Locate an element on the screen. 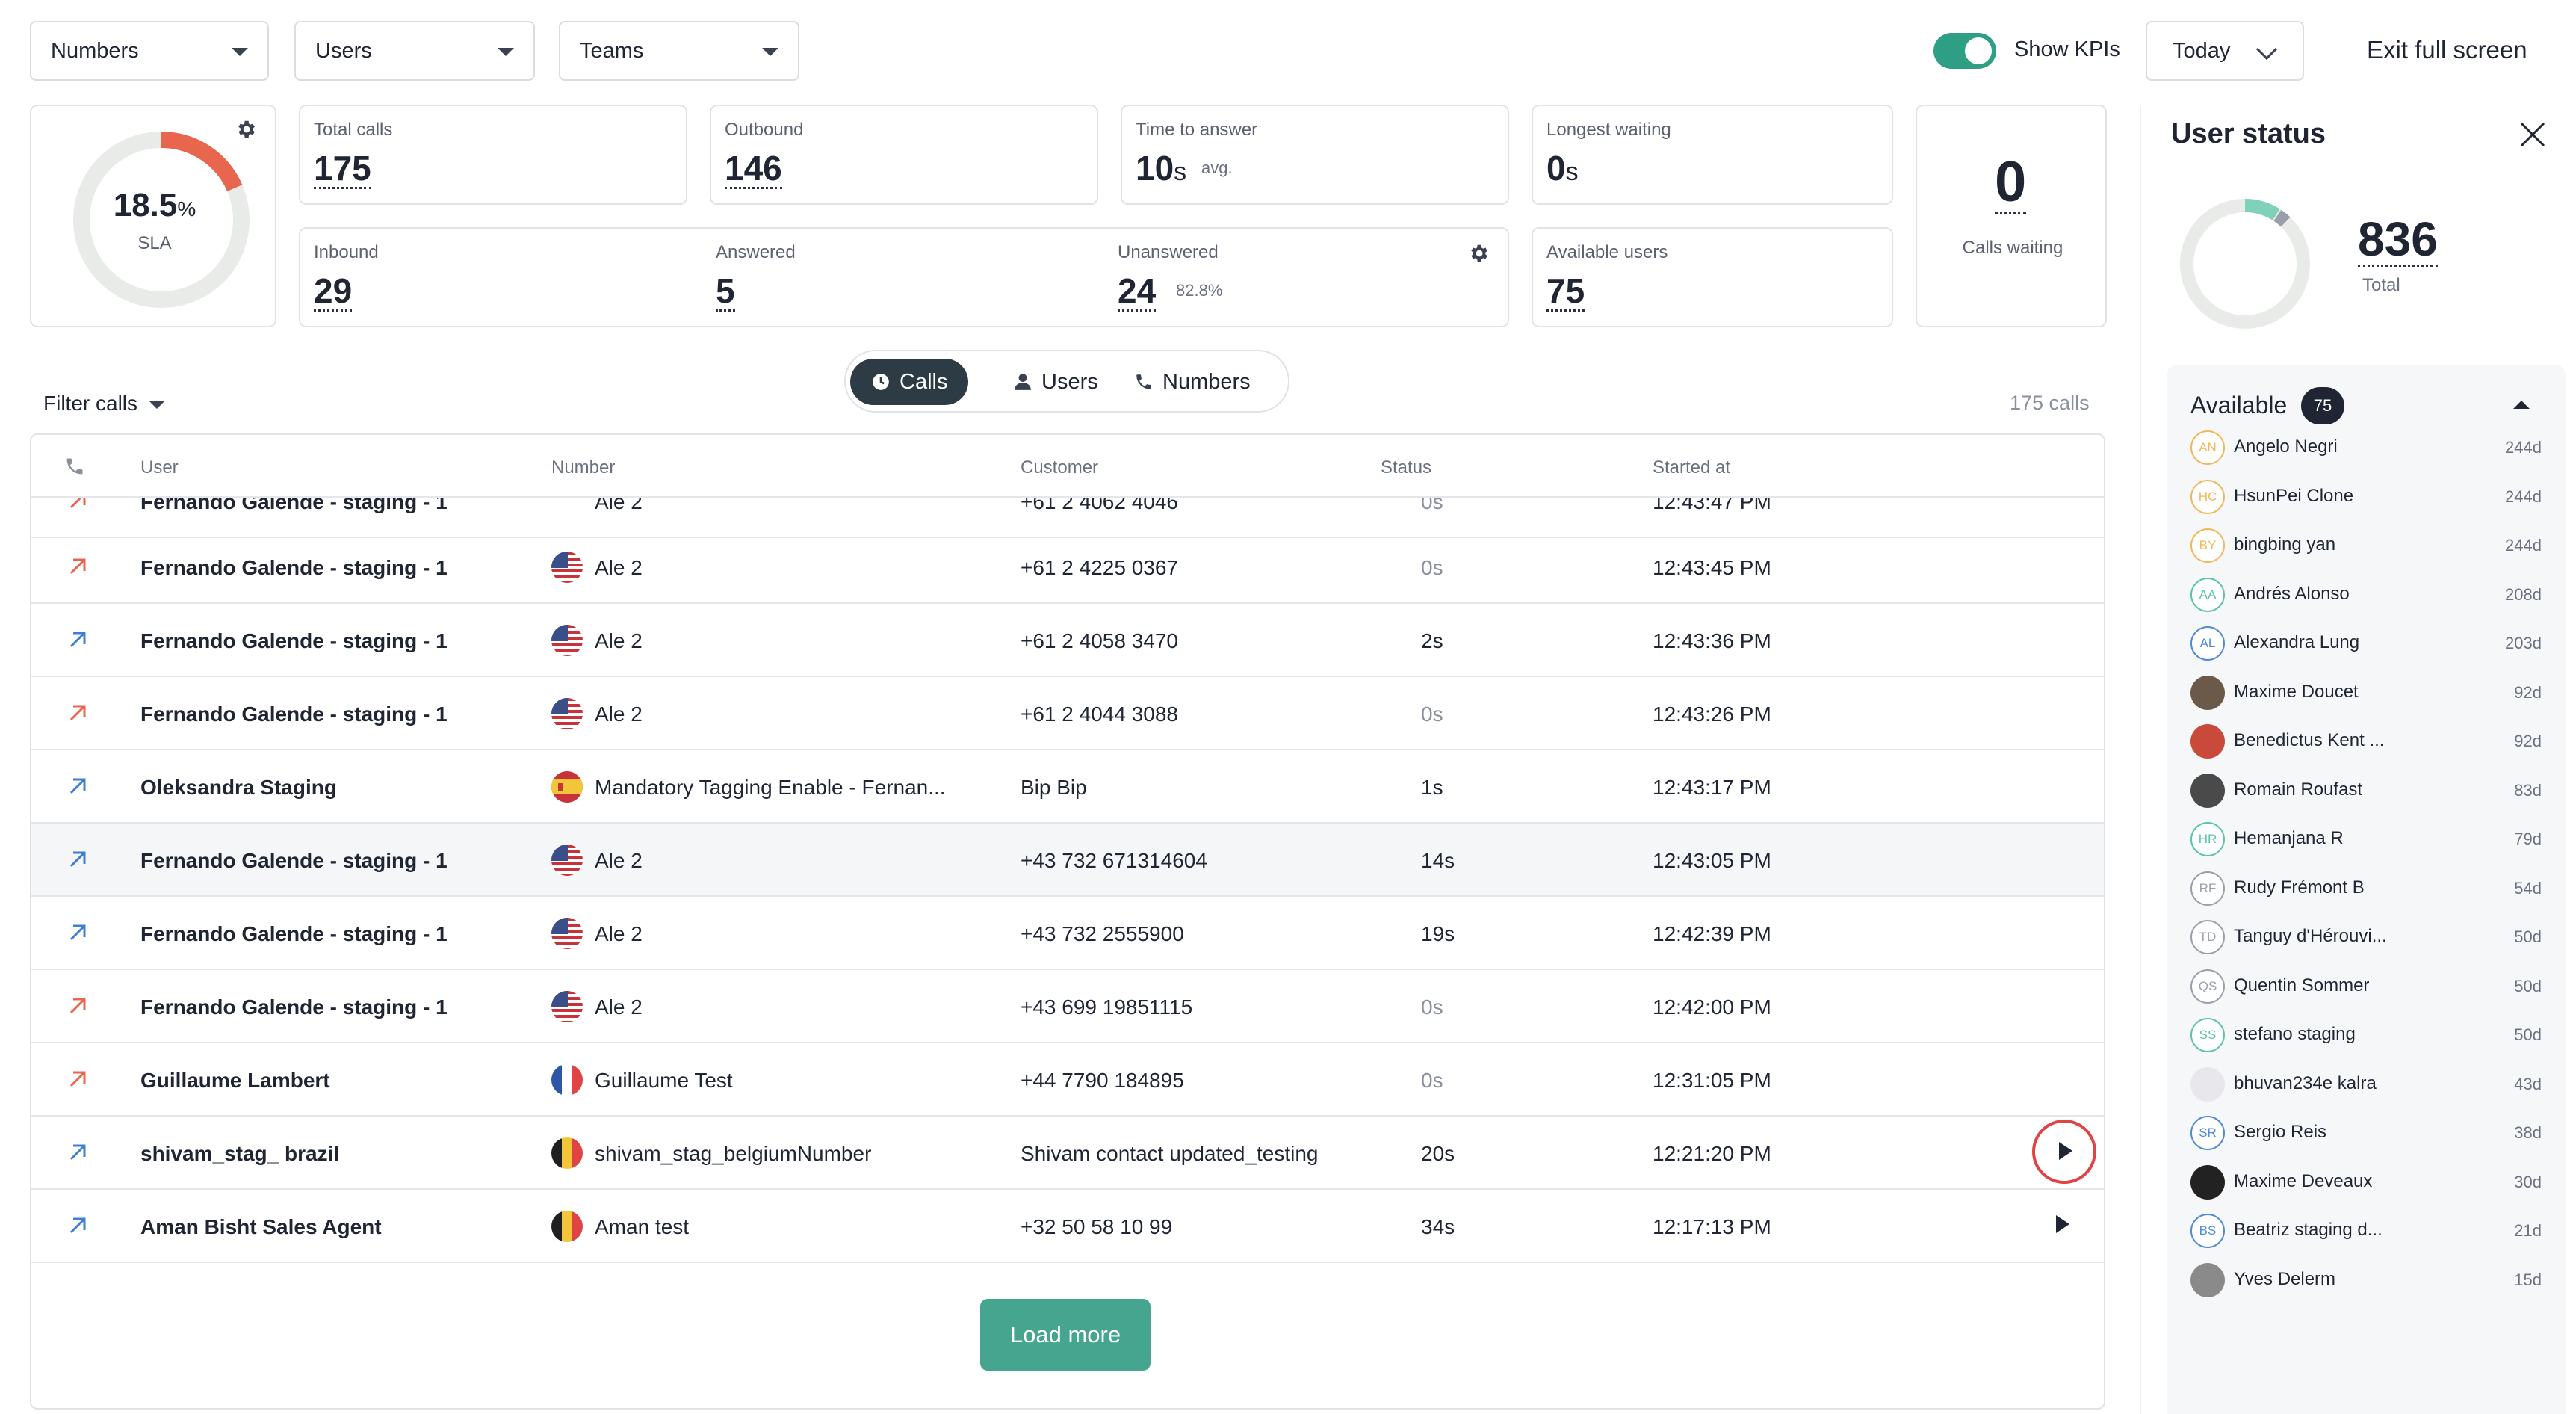 Image resolution: width=2576 pixels, height=1414 pixels. filter-calls-dropdown: Filter calls is located at coordinates (104, 404).